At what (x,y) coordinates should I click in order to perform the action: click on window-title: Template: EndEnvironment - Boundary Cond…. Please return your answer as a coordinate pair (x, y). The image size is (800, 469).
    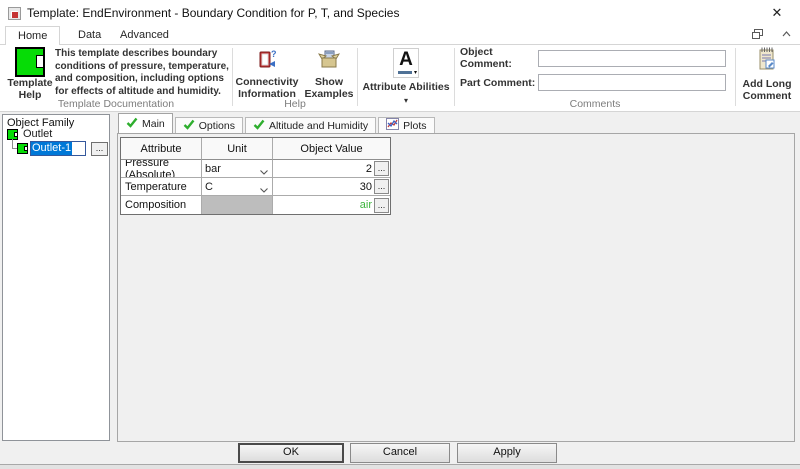
    Looking at the image, I should click on (213, 13).